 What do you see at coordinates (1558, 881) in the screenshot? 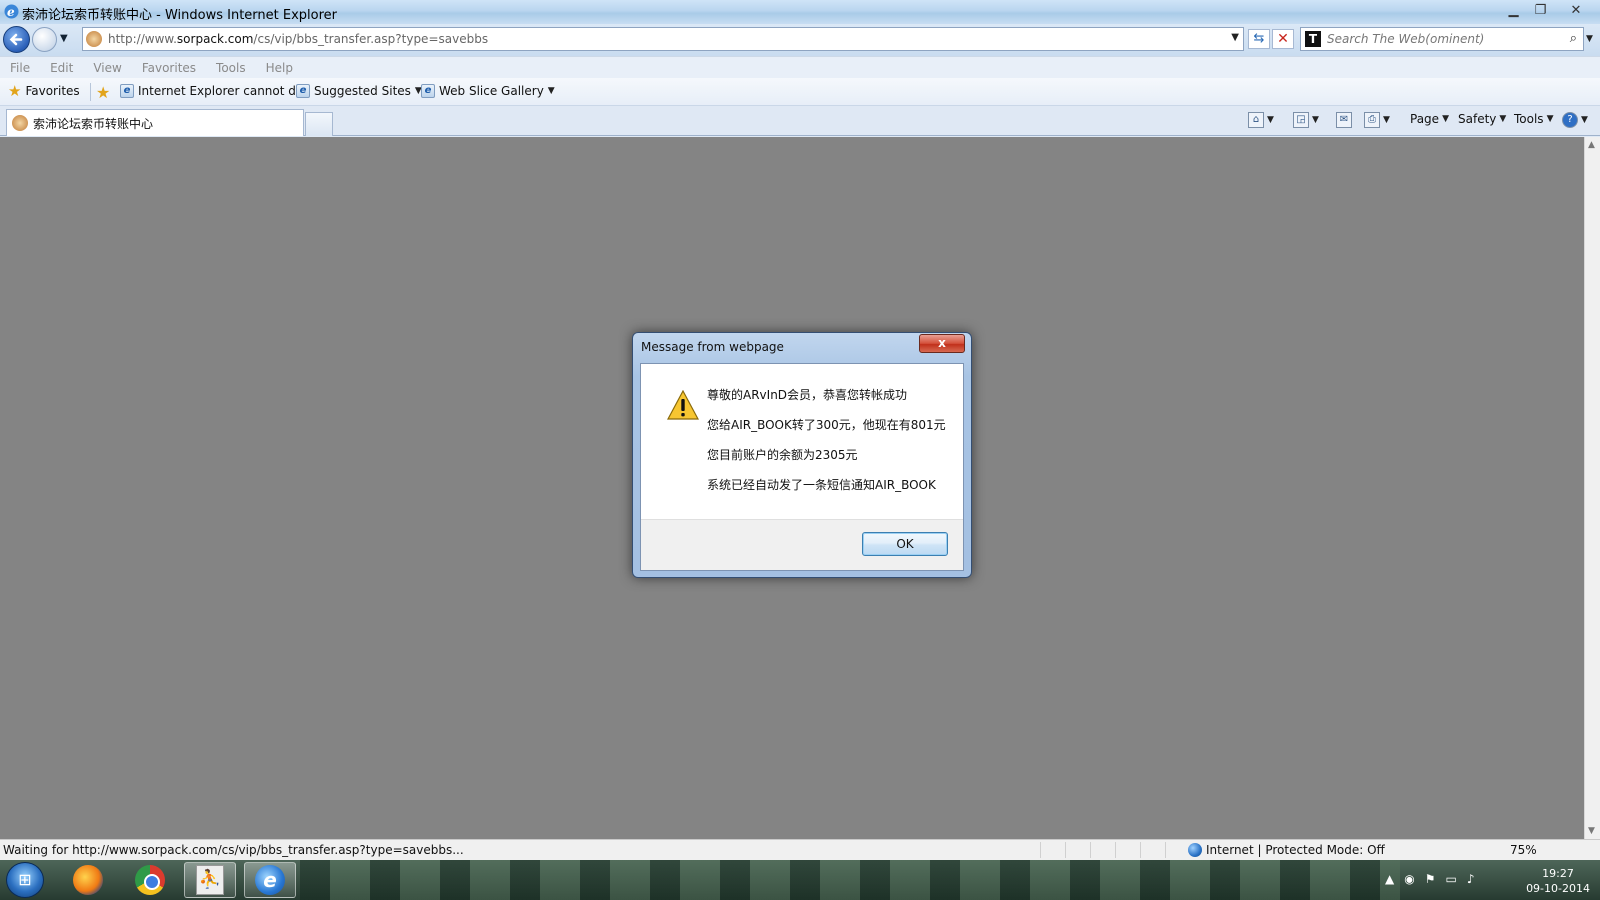
I see `clock: 19:27 09-10-2014` at bounding box center [1558, 881].